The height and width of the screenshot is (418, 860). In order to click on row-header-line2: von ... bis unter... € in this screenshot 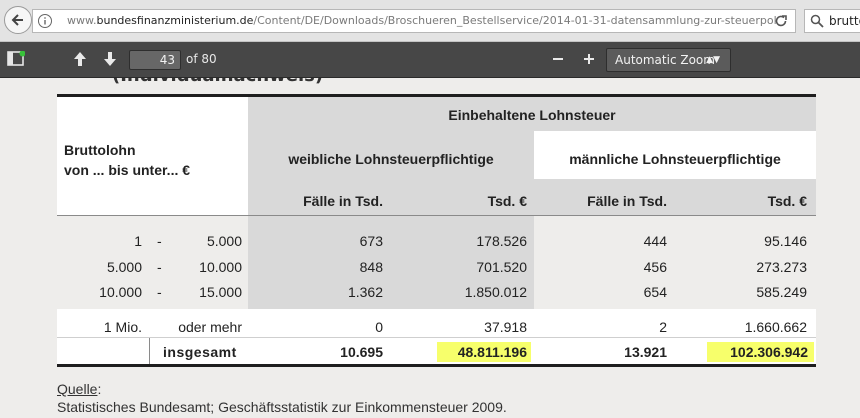, I will do `click(127, 170)`.